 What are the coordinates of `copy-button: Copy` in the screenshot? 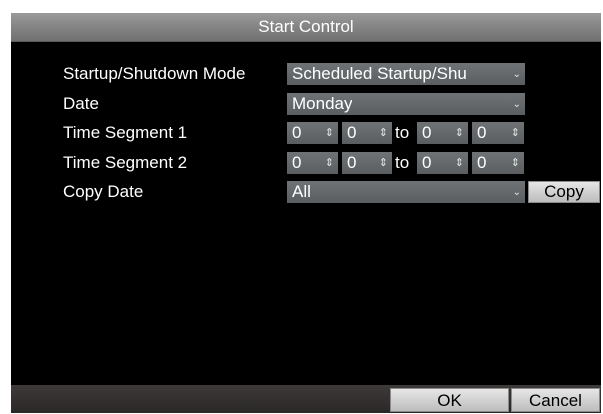 It's located at (564, 192).